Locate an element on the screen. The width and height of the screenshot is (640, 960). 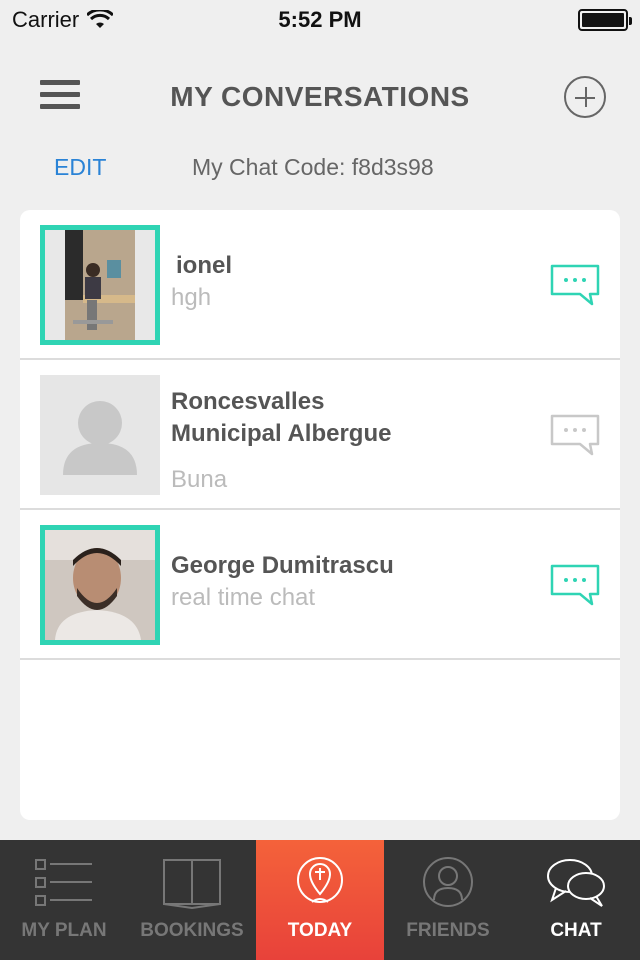
tab-friends: FRIENDS is located at coordinates (448, 900).